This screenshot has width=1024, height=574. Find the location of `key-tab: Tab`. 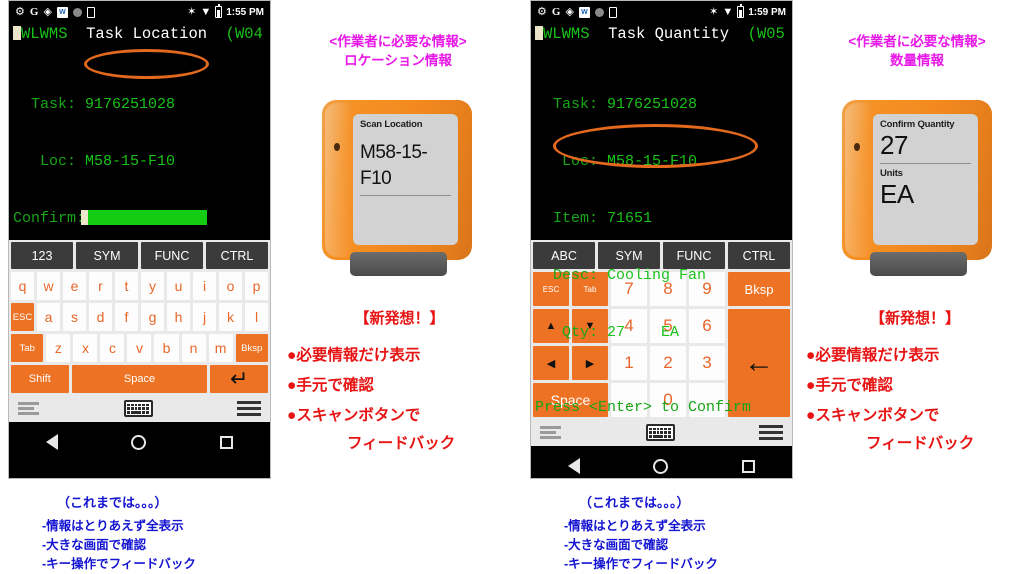

key-tab: Tab is located at coordinates (27, 348).